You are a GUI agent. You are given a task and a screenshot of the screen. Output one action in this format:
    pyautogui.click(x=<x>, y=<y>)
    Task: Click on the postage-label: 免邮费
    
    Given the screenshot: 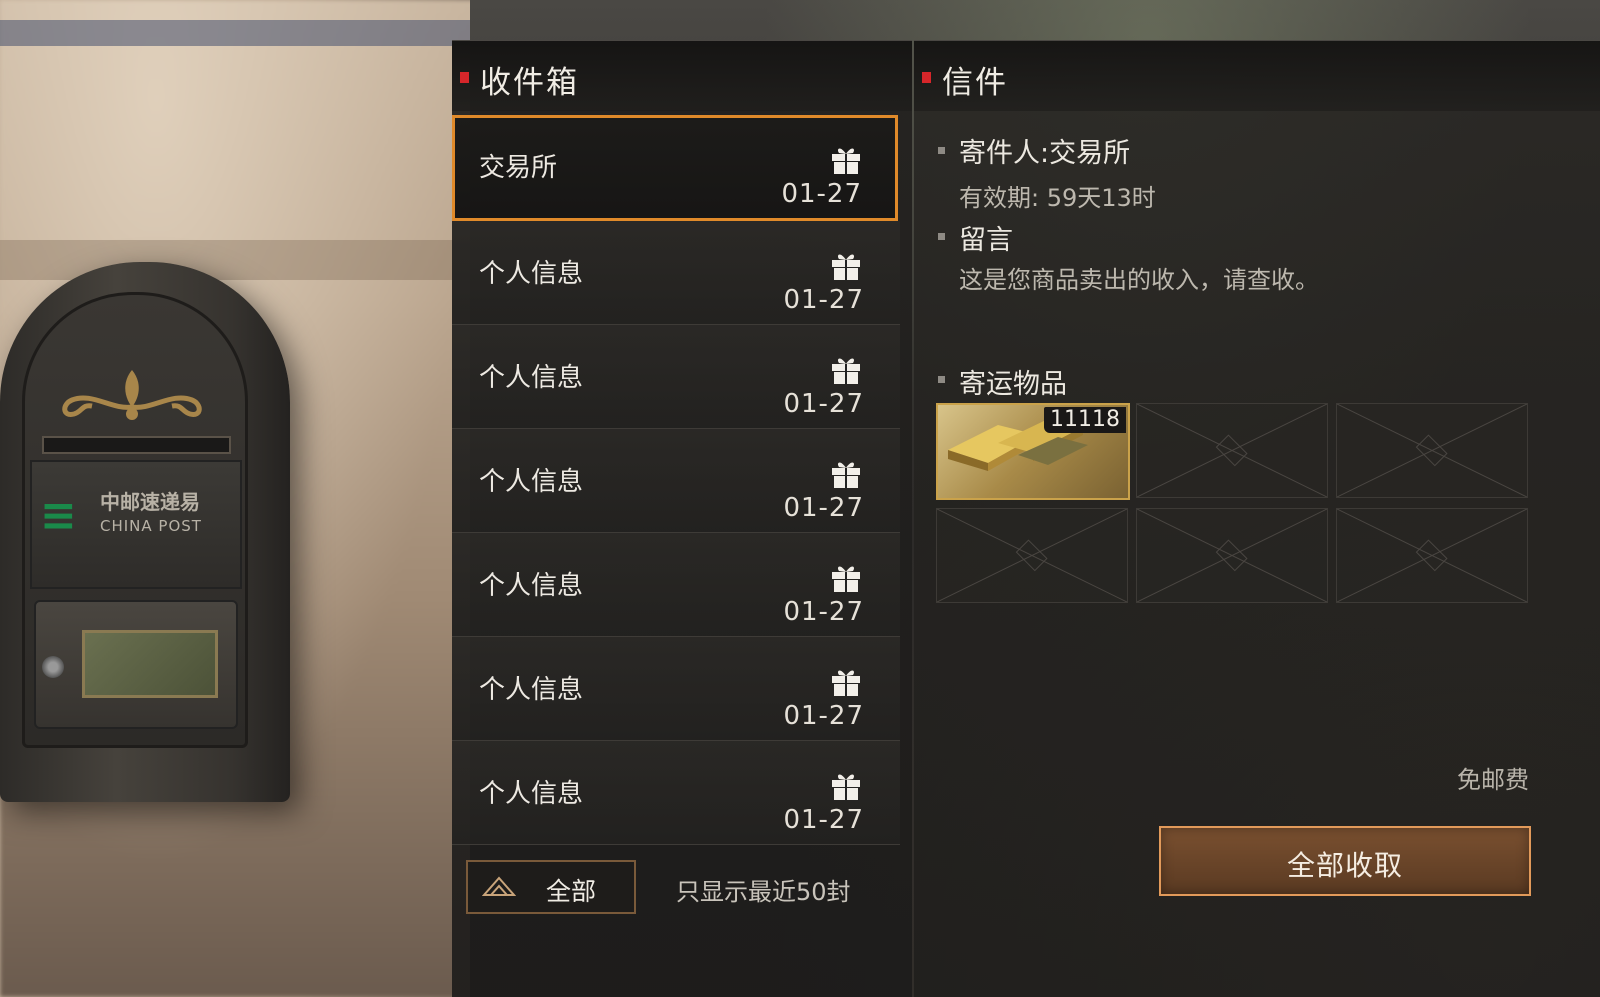 What is the action you would take?
    pyautogui.click(x=1493, y=780)
    